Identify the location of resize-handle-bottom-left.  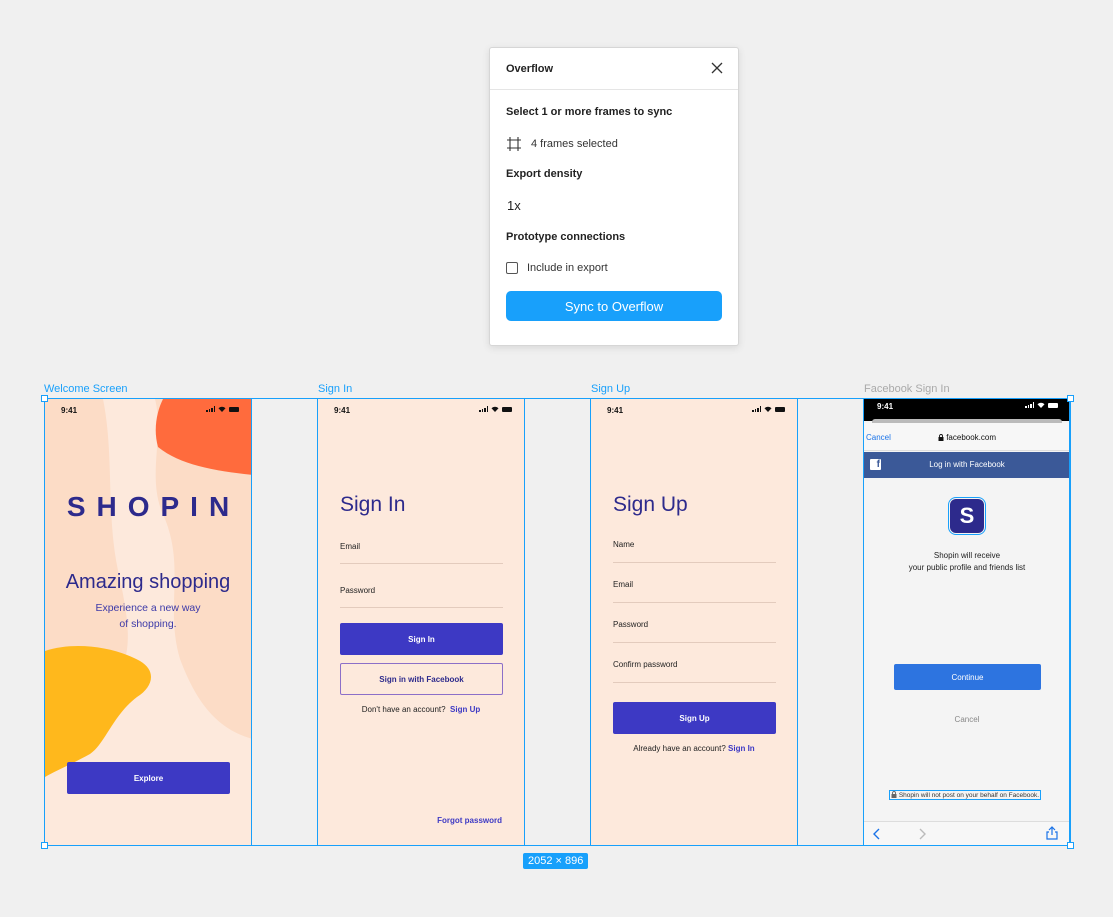
(44, 845).